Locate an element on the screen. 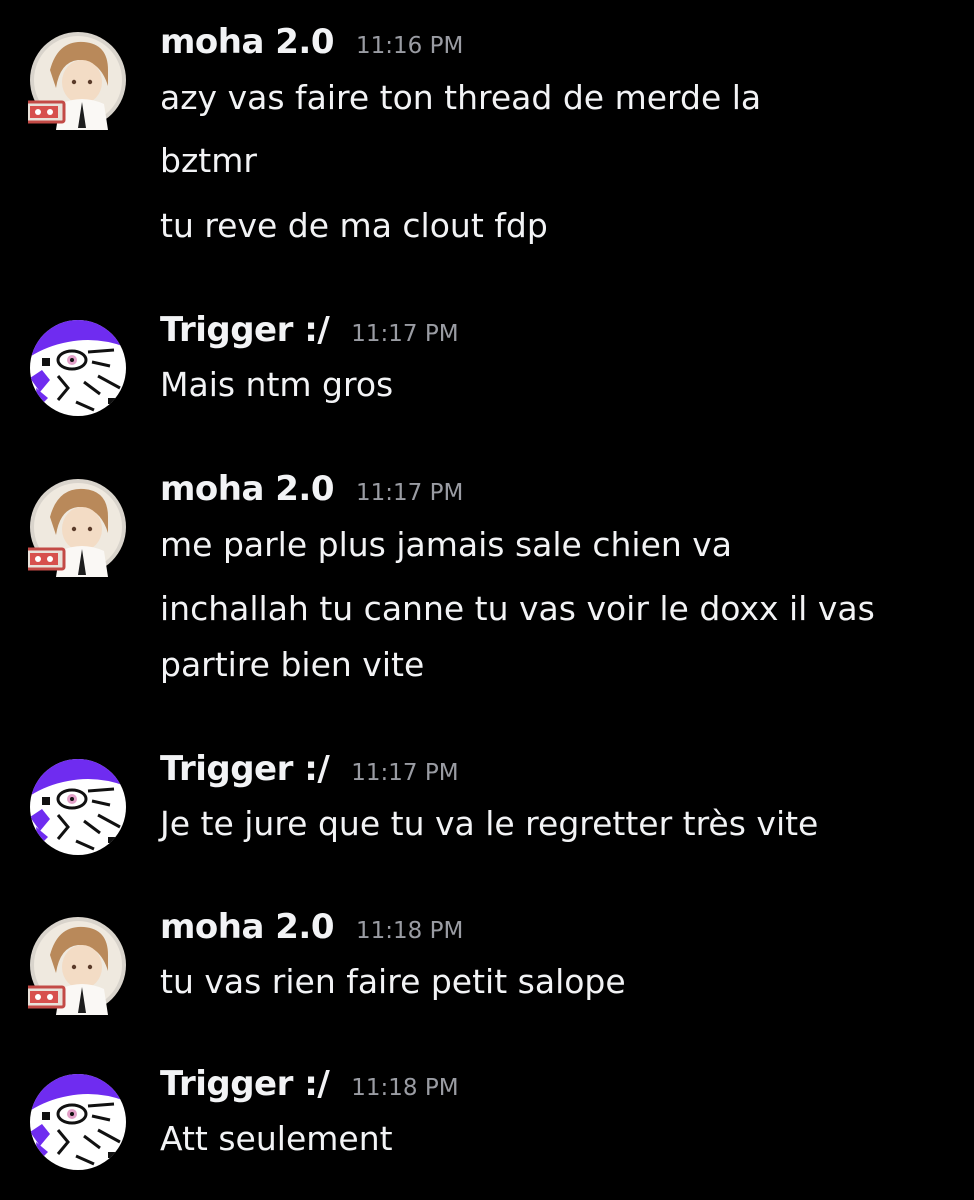 This screenshot has width=974, height=1200. message-text: bztmr is located at coordinates (208, 160).